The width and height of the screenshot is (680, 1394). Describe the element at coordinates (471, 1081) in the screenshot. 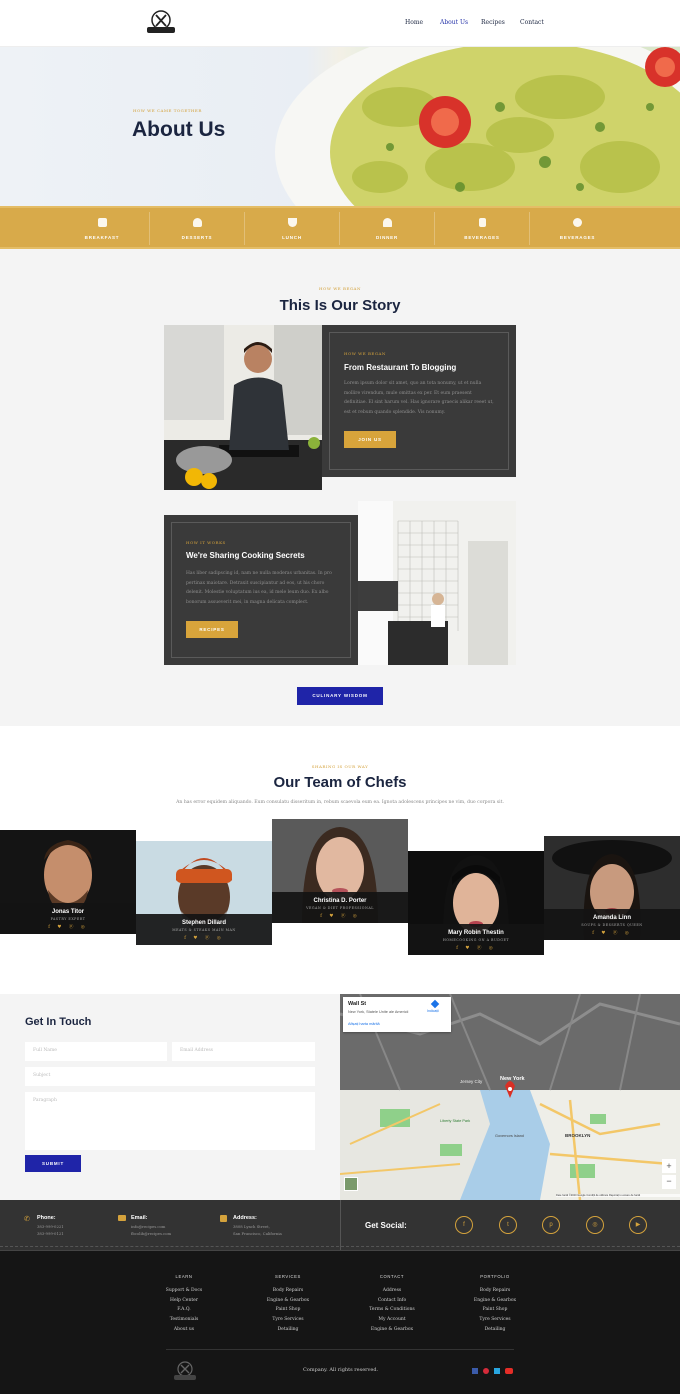

I see `map-label: Jersey City` at that location.